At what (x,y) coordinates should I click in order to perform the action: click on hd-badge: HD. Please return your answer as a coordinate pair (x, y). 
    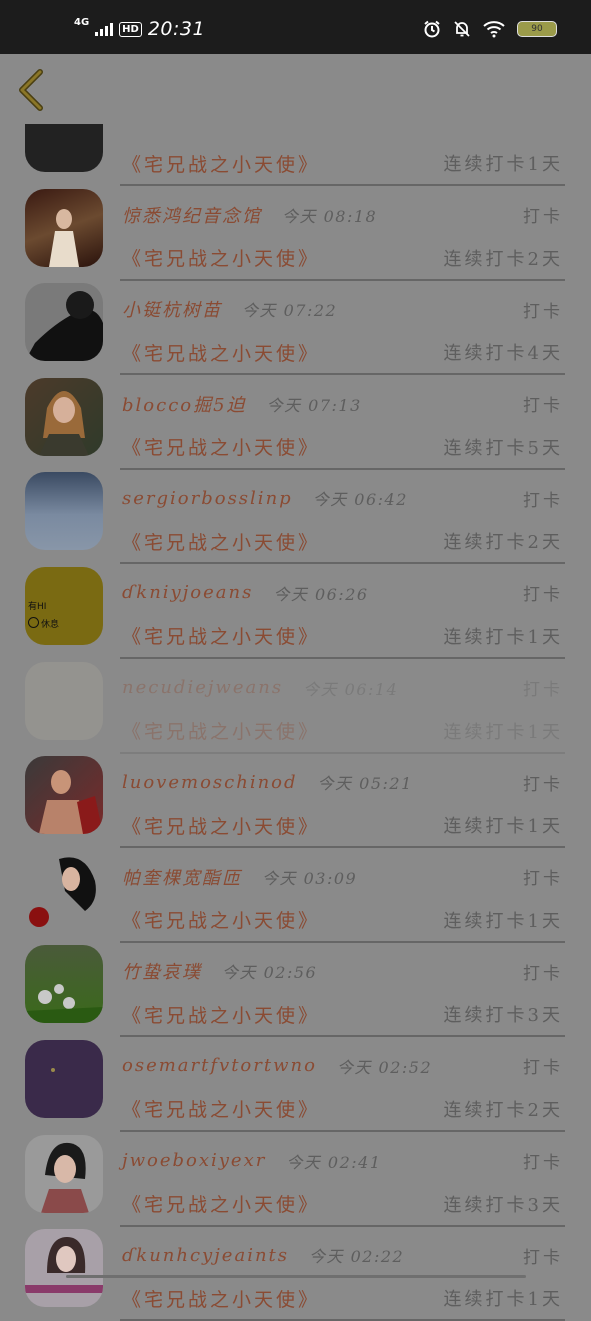
    Looking at the image, I should click on (130, 29).